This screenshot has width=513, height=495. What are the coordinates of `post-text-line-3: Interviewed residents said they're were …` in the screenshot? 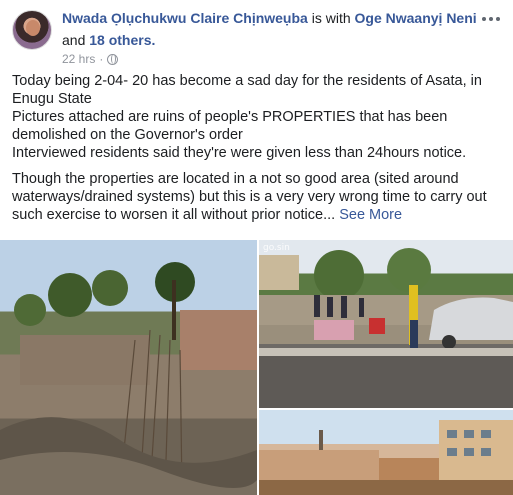 It's located at (239, 153).